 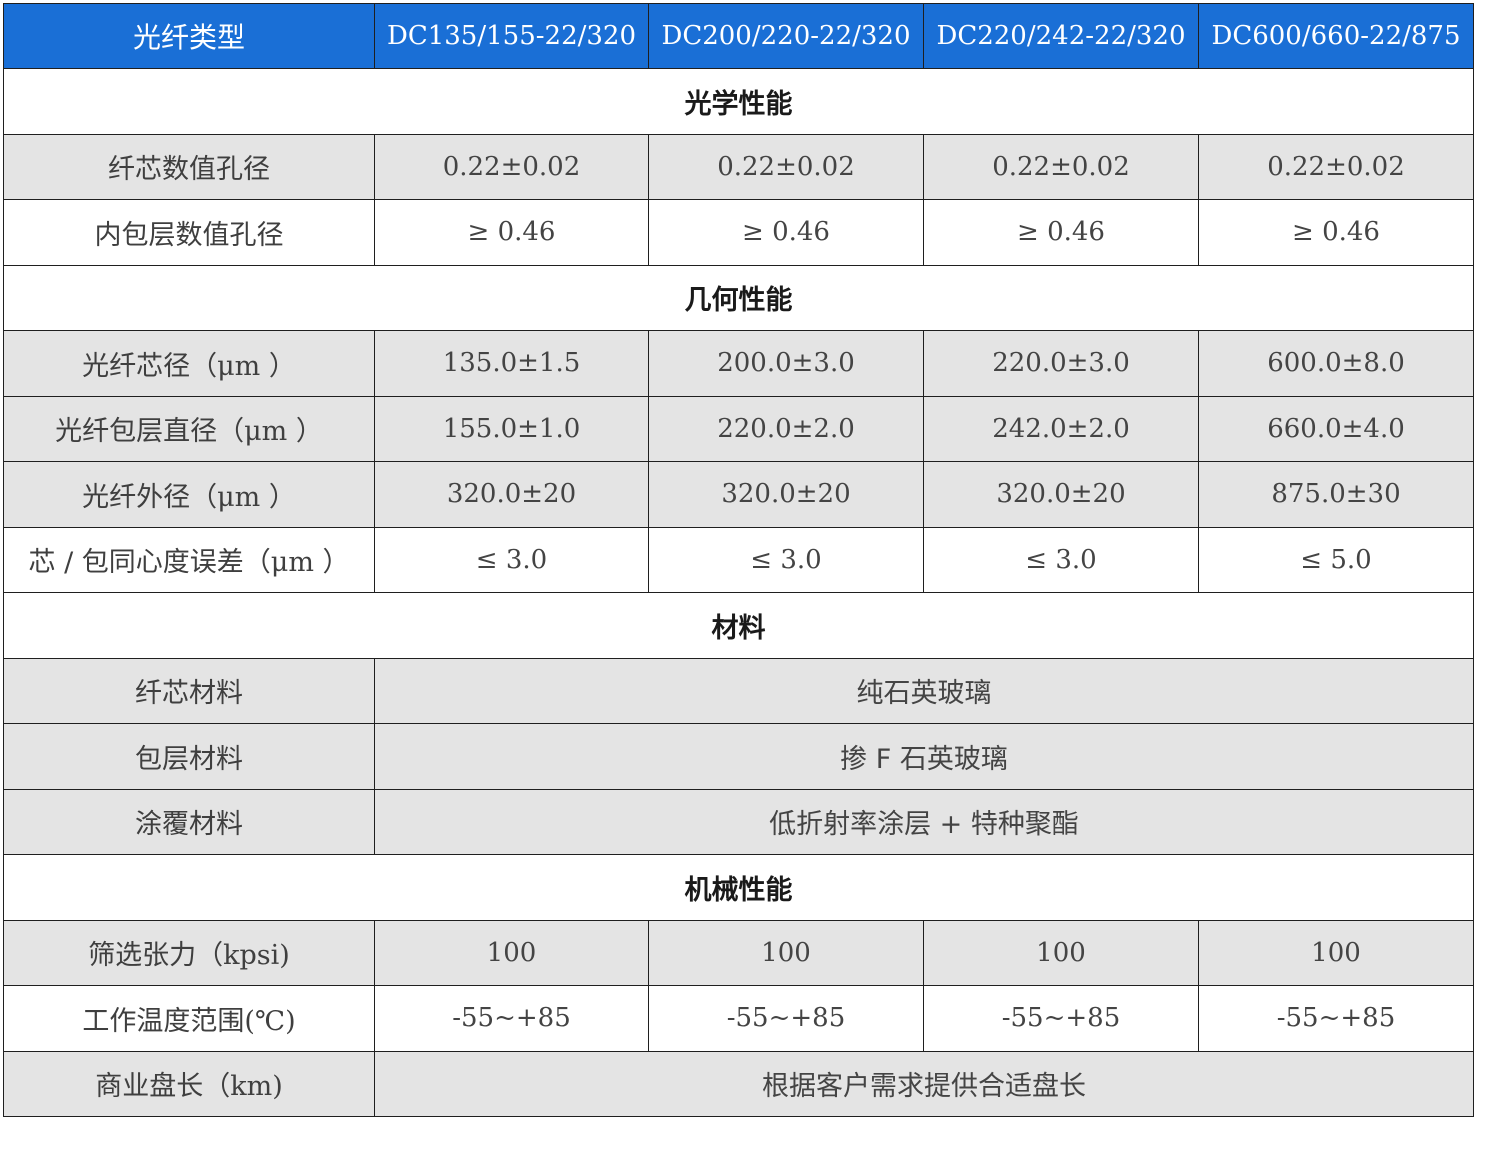 What do you see at coordinates (924, 821) in the screenshot?
I see `cell-coating-material: 低折射率涂层 + 特种聚酯` at bounding box center [924, 821].